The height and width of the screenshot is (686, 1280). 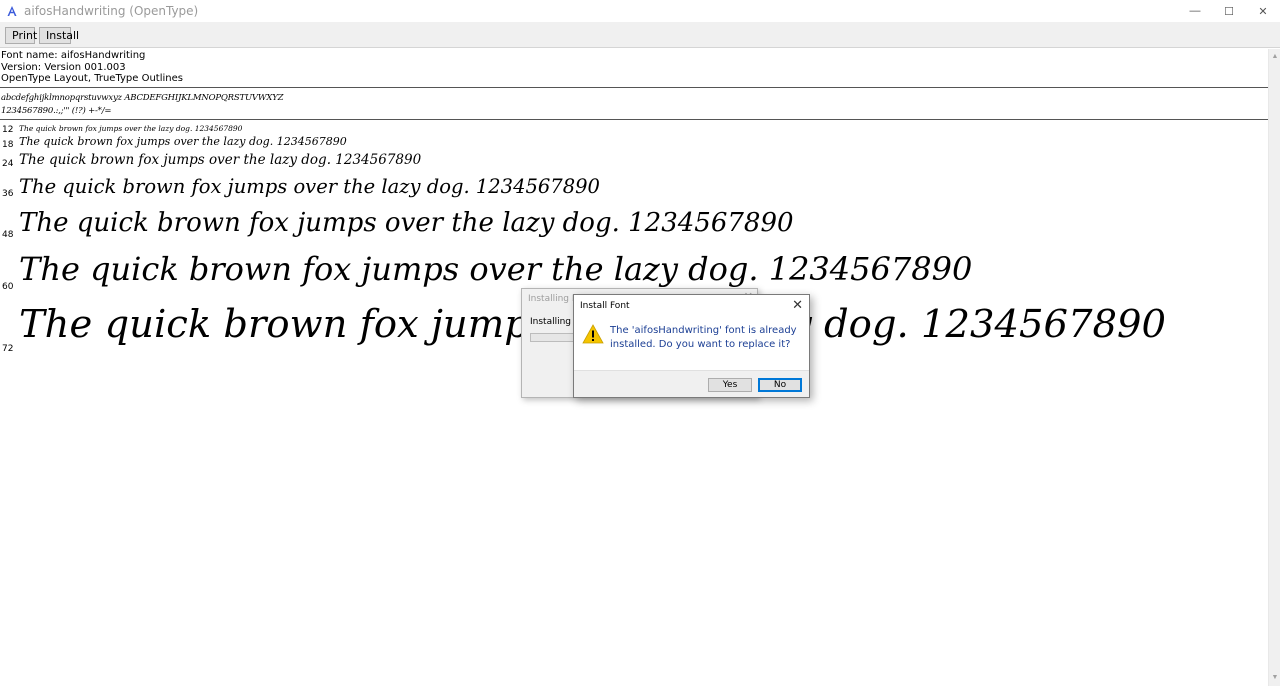 I want to click on window-controls: — ☐ ✕, so click(x=1229, y=11).